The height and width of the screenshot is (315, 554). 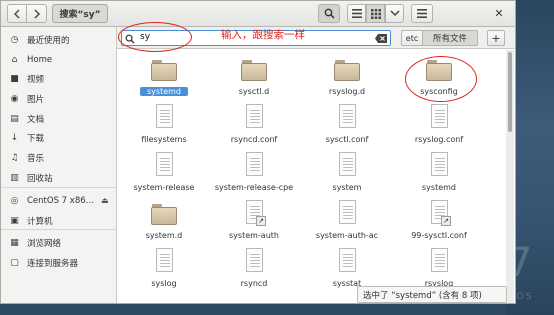 I want to click on chevron-down-icon, so click(x=394, y=13).